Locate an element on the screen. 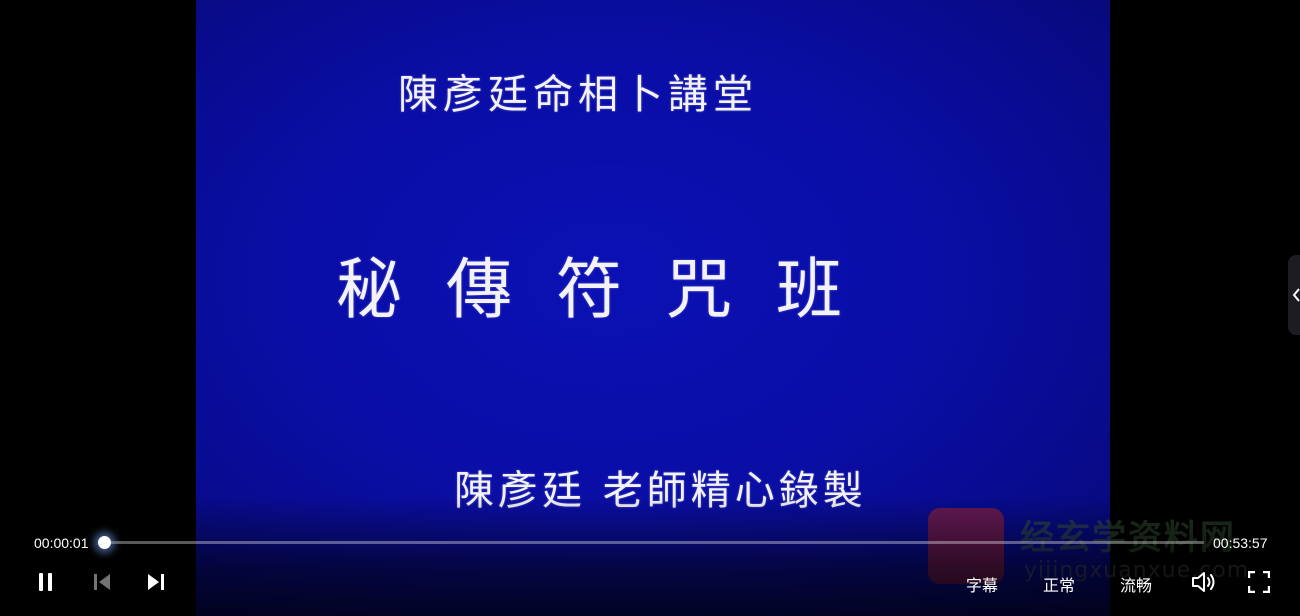 This screenshot has width=1300, height=616. volume-button is located at coordinates (1204, 582).